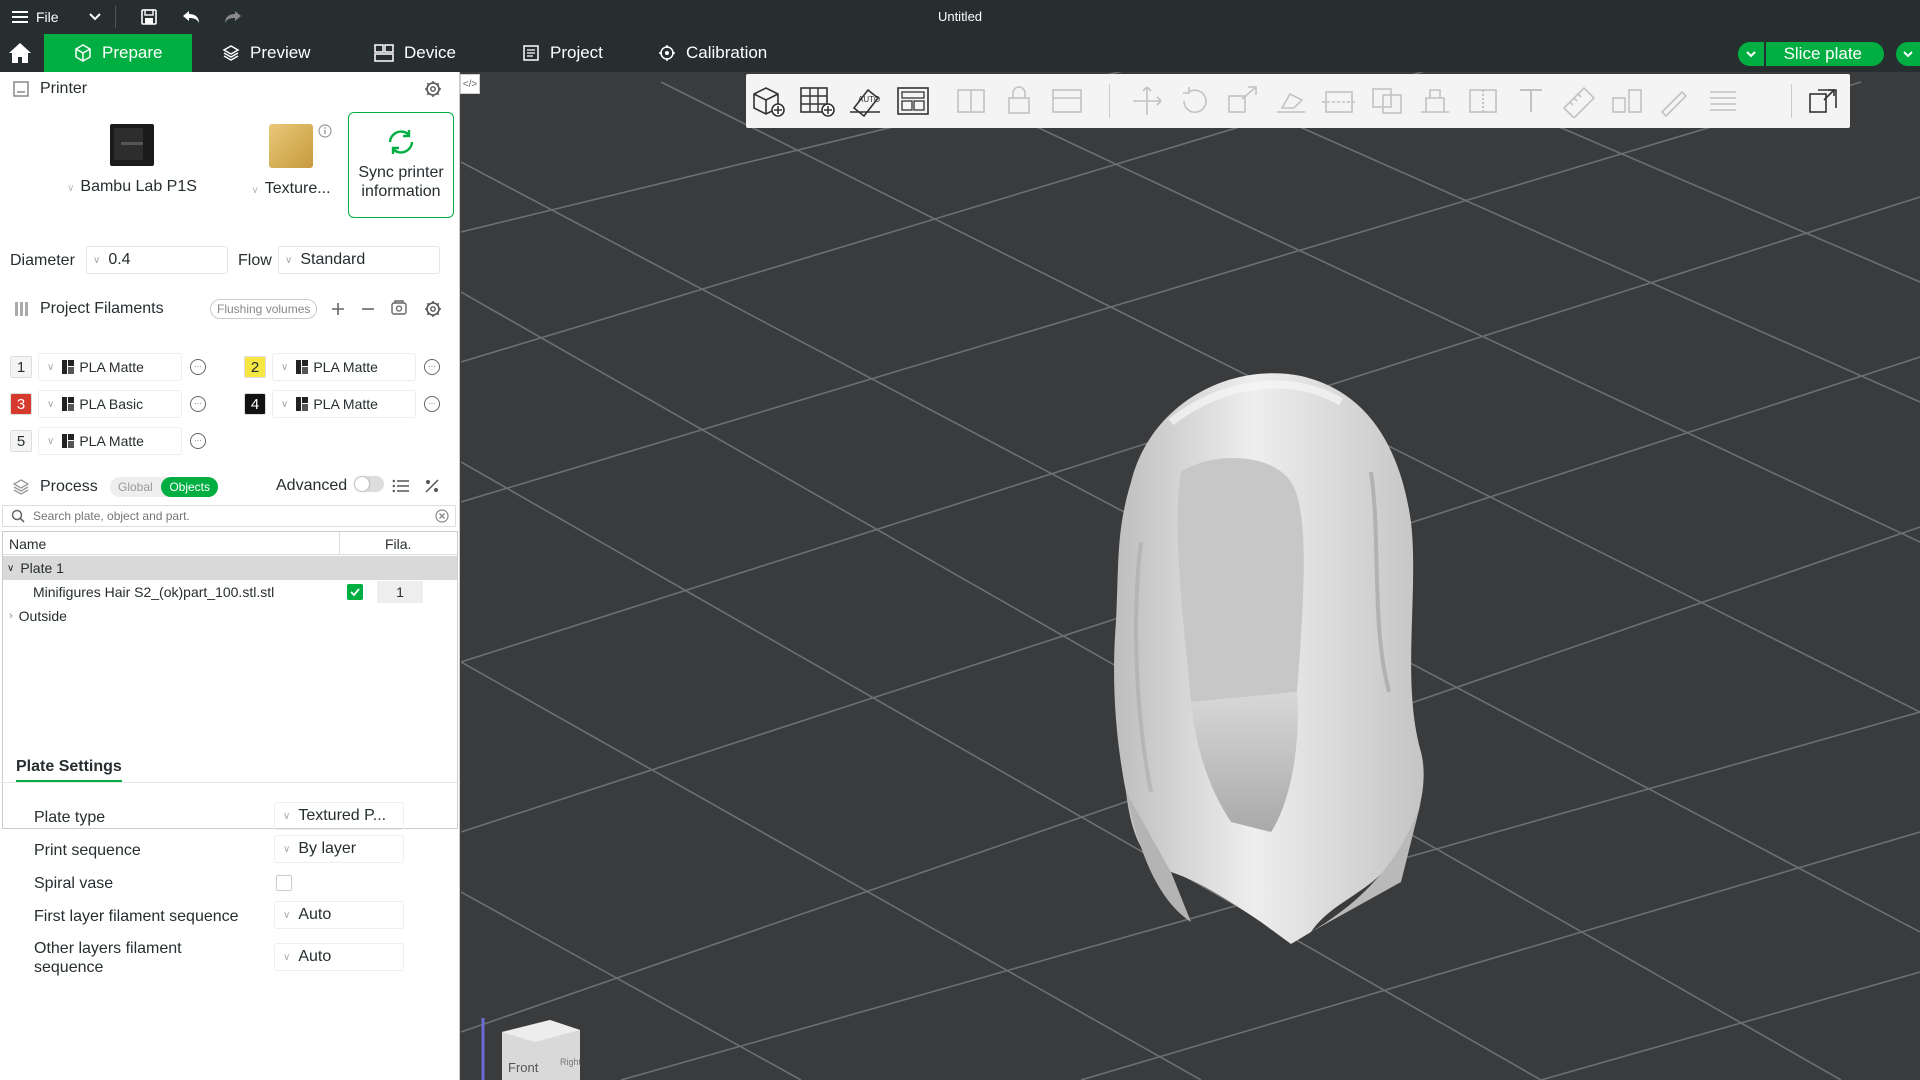 This screenshot has height=1080, width=1920. I want to click on printer-icon, so click(21, 89).